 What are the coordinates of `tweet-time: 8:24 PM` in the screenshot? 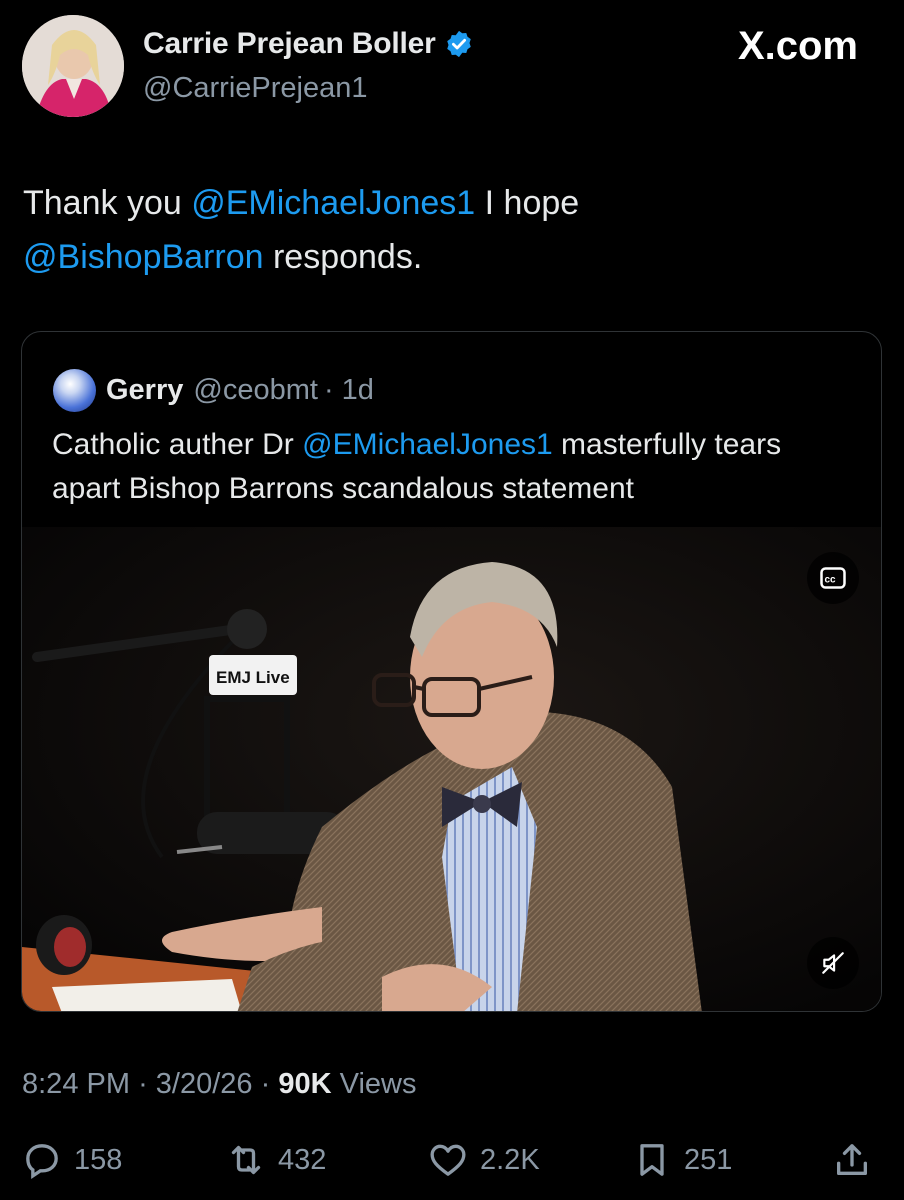 It's located at (76, 1084).